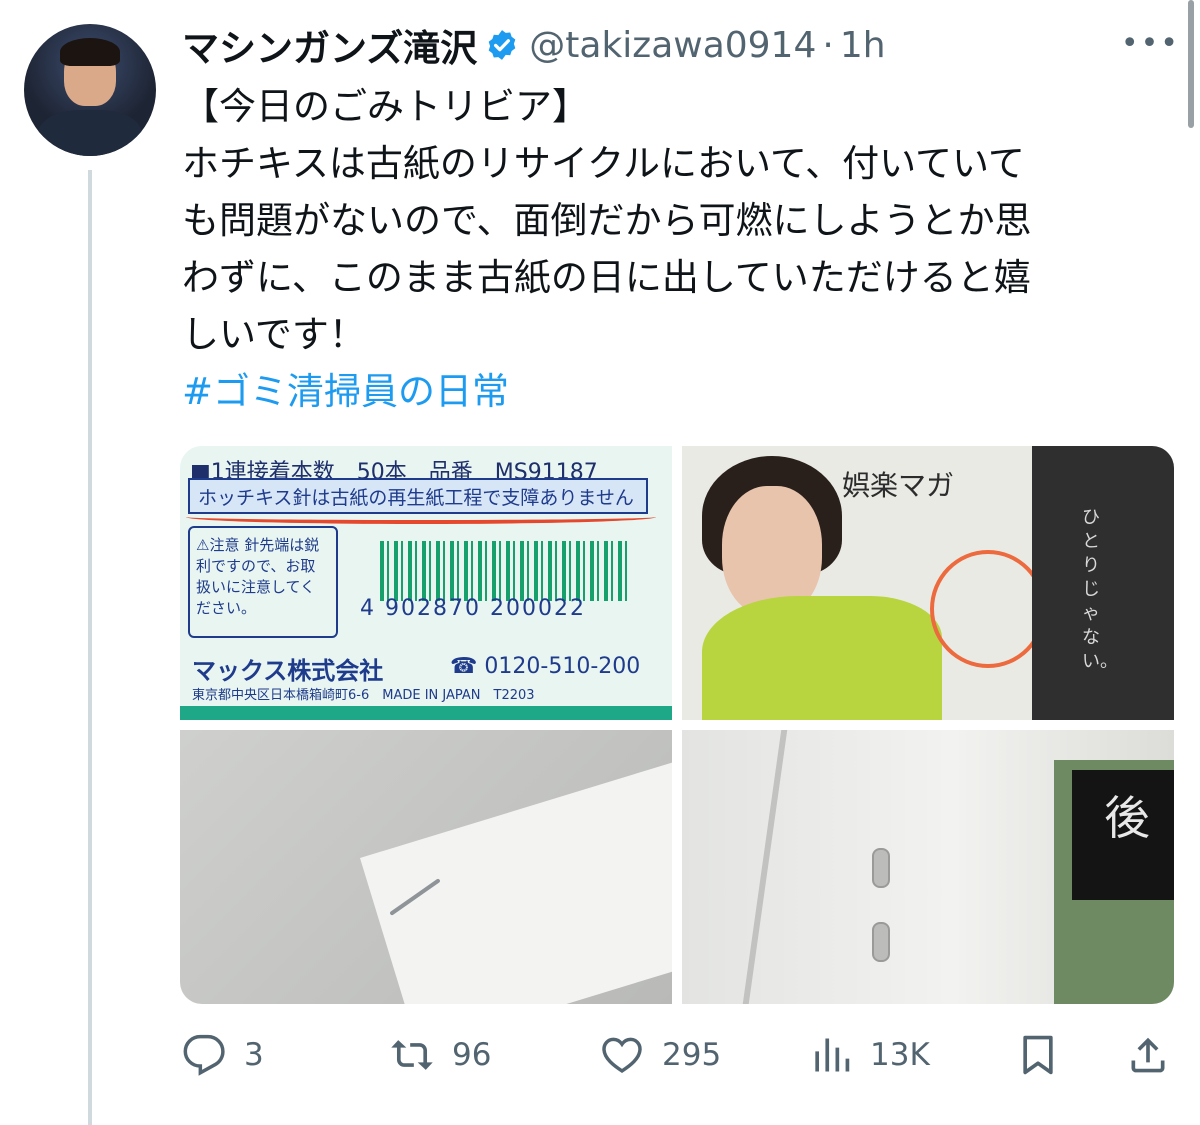  I want to click on share-button, so click(1157, 1055).